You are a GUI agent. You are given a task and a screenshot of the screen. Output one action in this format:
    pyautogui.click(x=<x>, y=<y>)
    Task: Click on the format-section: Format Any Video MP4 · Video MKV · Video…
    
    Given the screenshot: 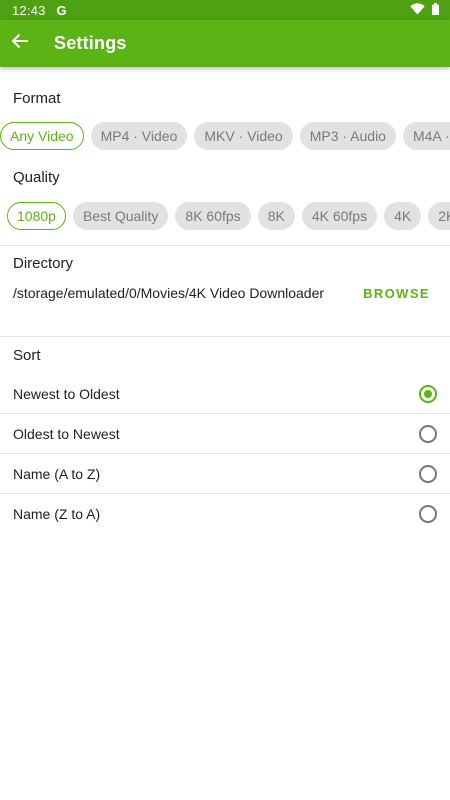 What is the action you would take?
    pyautogui.click(x=225, y=120)
    